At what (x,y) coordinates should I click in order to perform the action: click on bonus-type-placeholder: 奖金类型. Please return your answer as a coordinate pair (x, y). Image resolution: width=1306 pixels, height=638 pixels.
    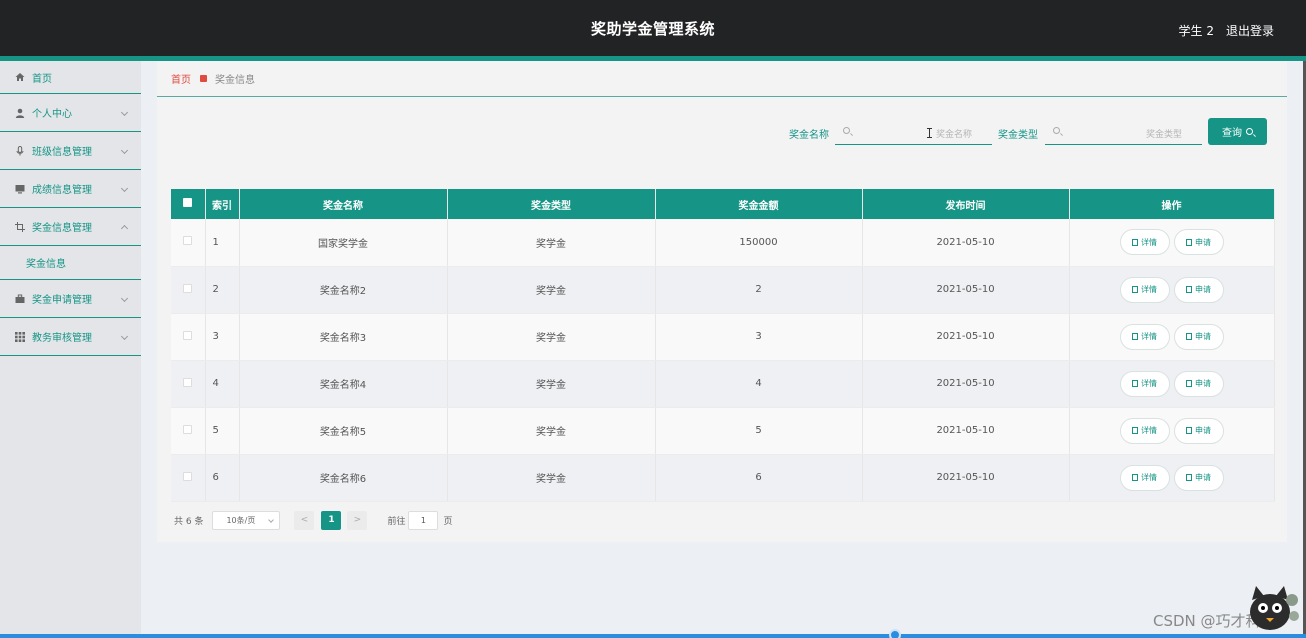
    Looking at the image, I should click on (1163, 135).